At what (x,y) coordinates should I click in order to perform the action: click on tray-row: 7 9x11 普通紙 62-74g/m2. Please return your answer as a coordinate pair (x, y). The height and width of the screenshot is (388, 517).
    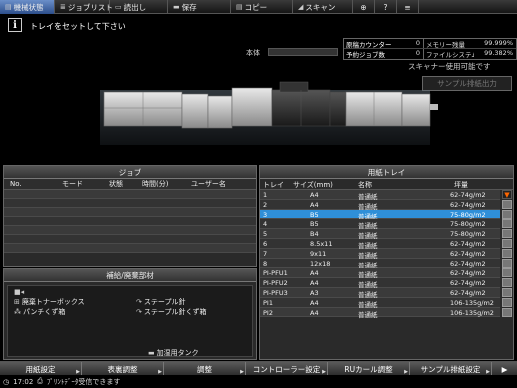
    Looking at the image, I should click on (386, 254).